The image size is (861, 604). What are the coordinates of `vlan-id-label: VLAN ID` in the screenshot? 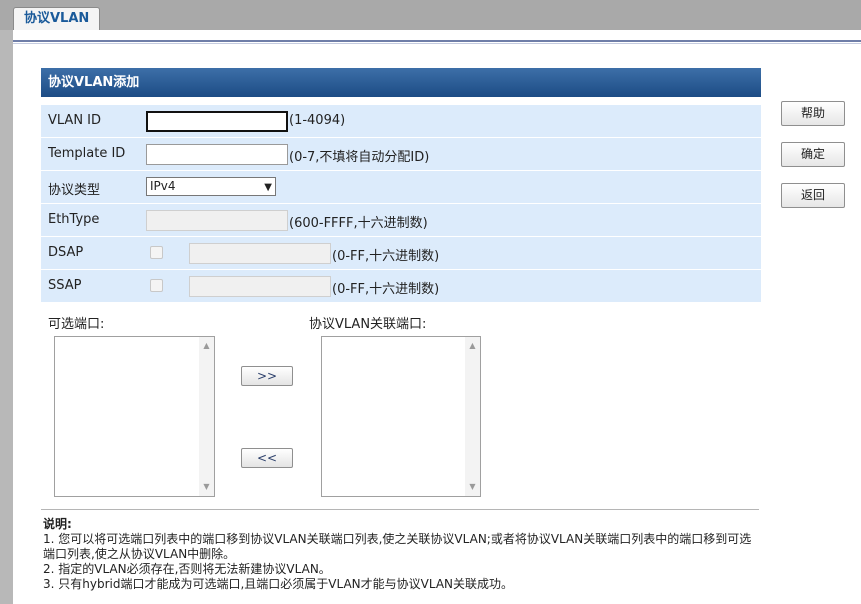 It's located at (75, 120).